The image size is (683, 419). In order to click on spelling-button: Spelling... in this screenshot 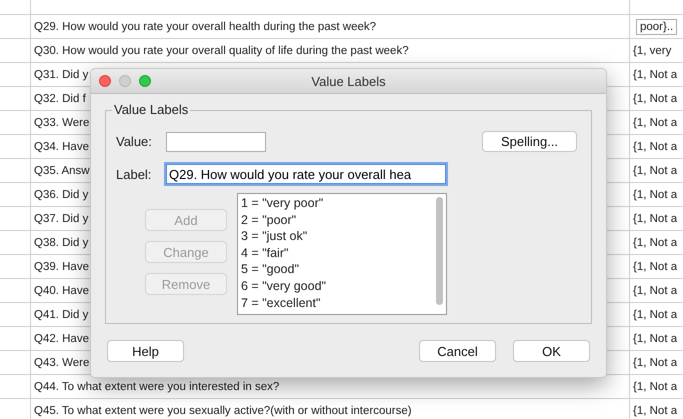, I will do `click(529, 141)`.